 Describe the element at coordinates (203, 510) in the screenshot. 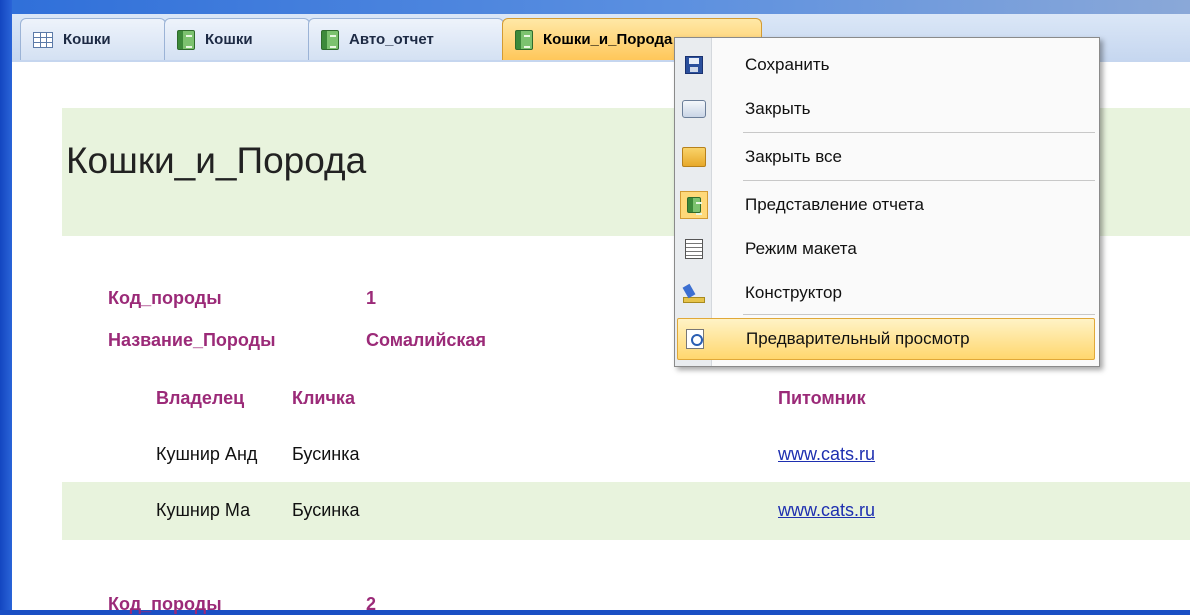

I see `row2-owner: Кушнир Ма` at that location.